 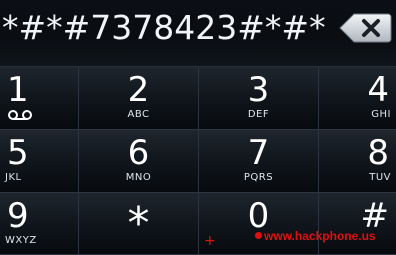 What do you see at coordinates (380, 177) in the screenshot?
I see `key-letters: TUV` at bounding box center [380, 177].